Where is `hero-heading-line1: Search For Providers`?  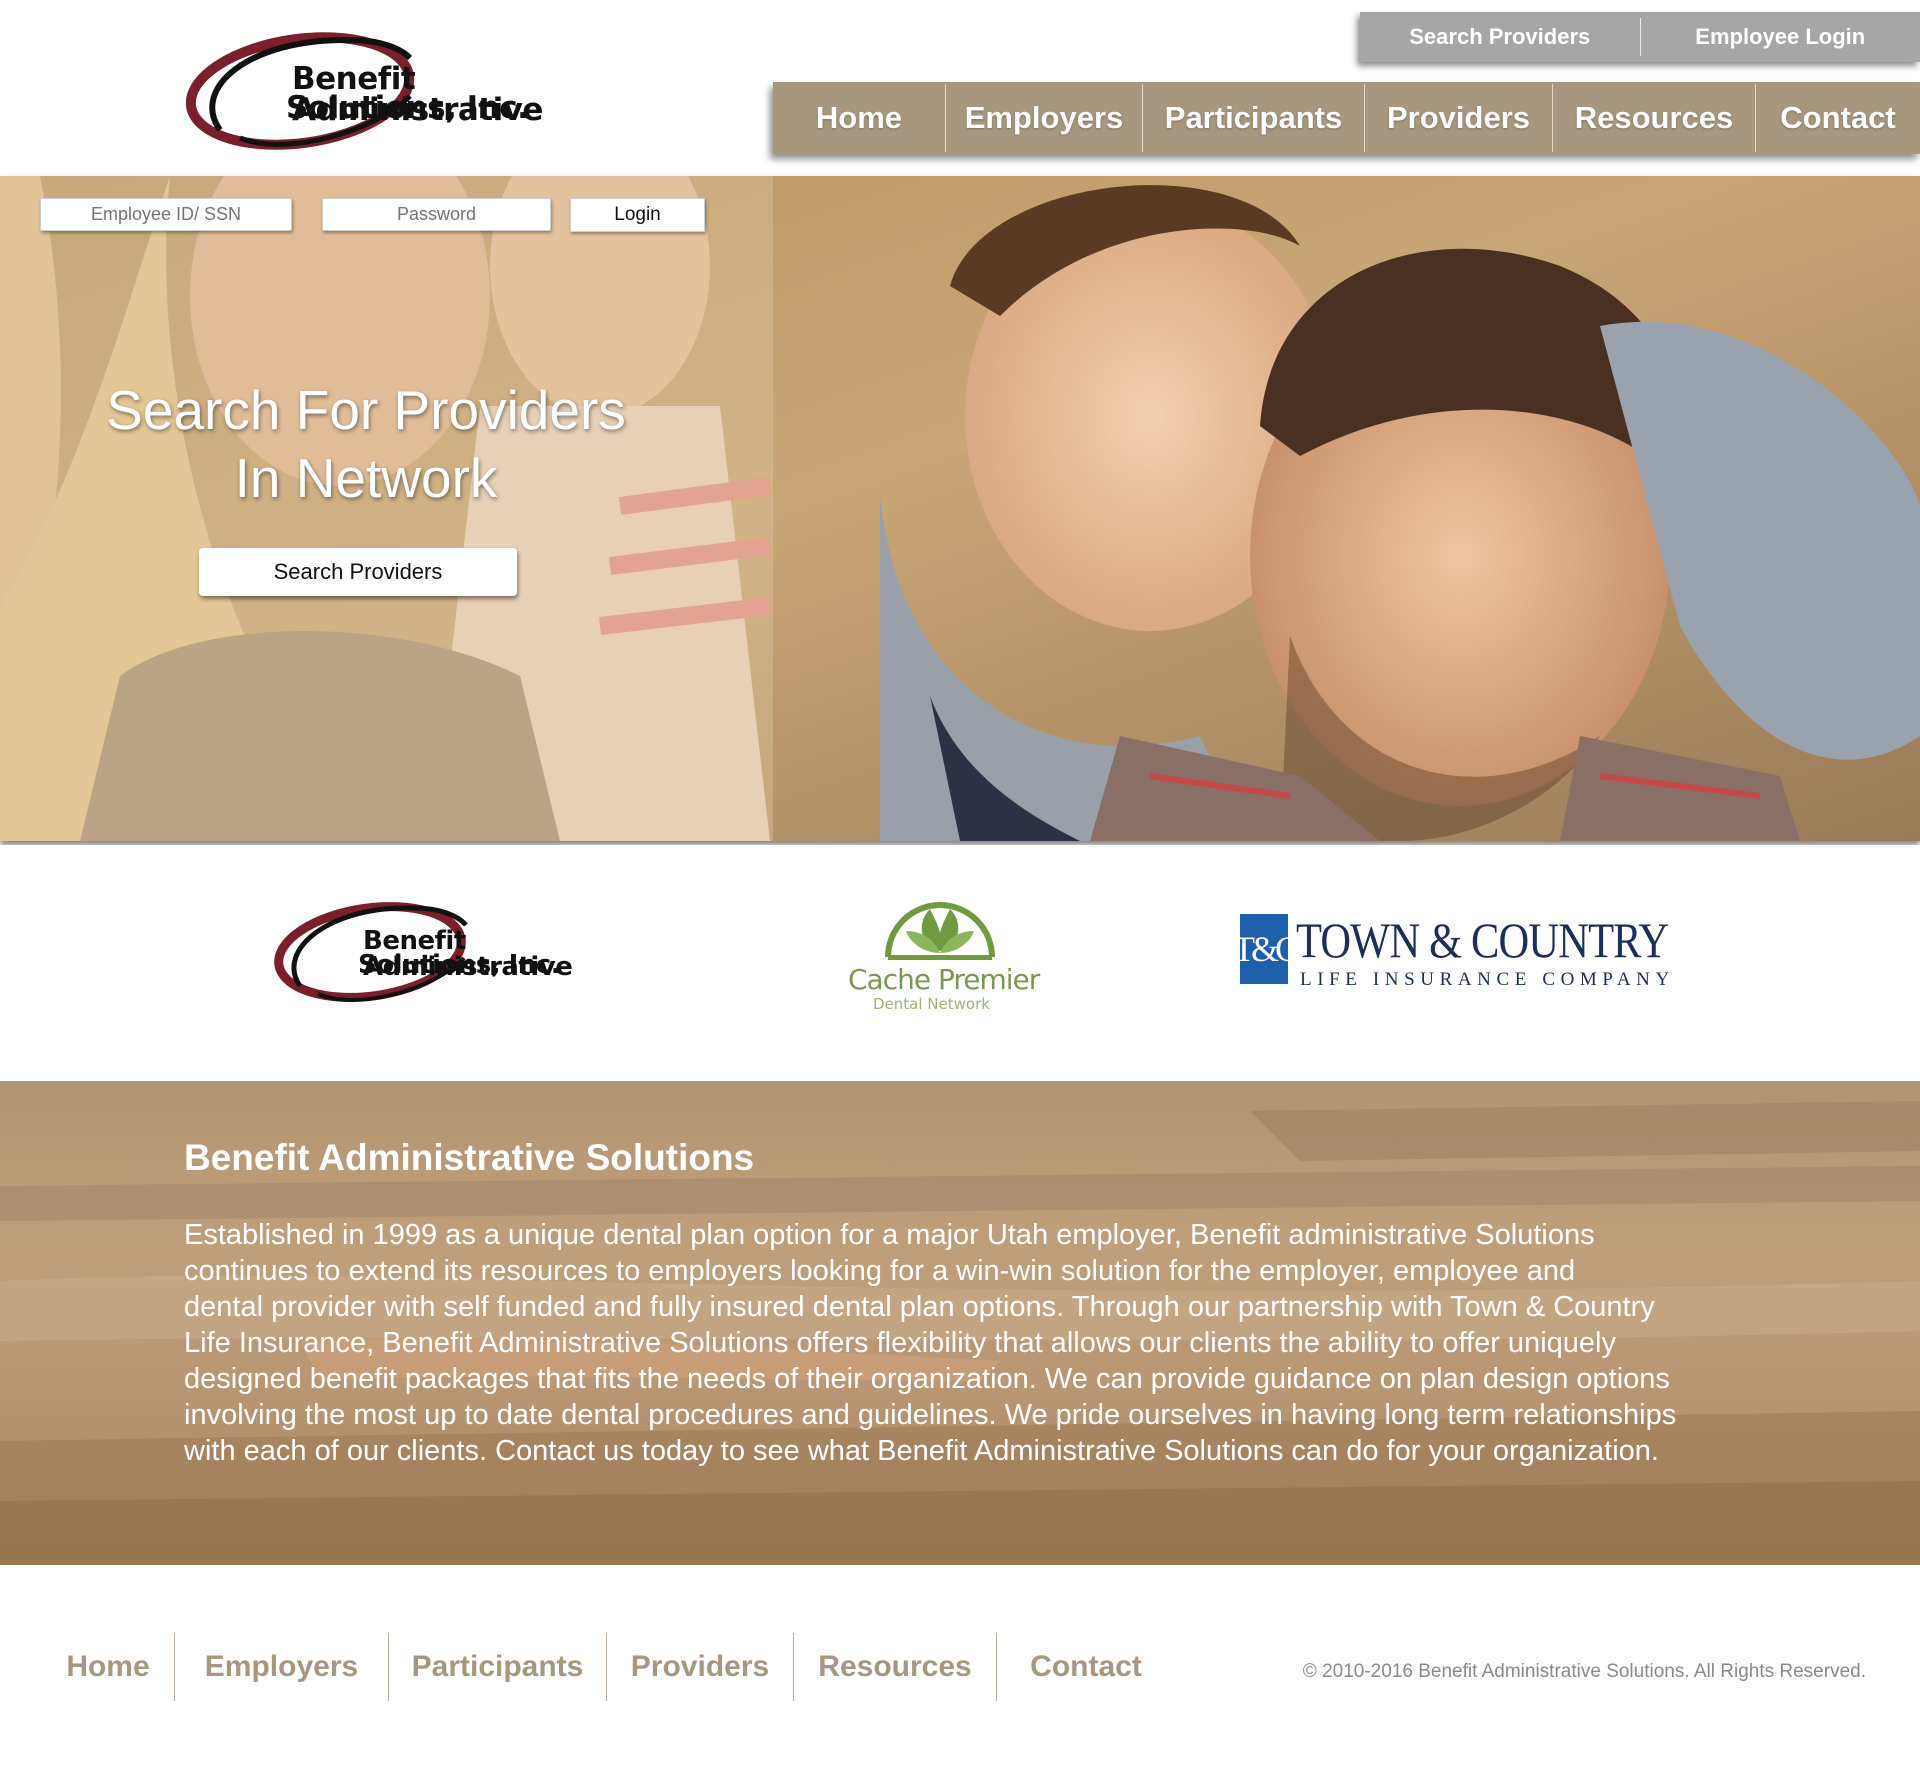
hero-heading-line1: Search For Providers is located at coordinates (366, 410).